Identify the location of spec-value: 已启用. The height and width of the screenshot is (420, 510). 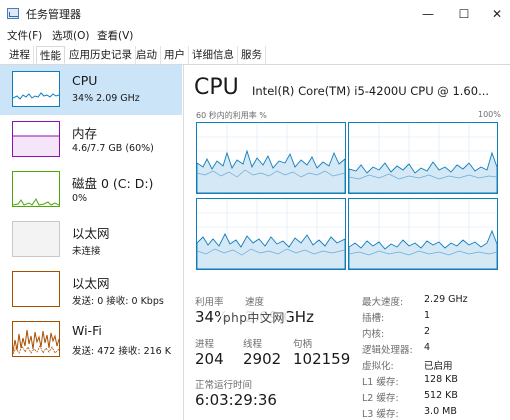
(438, 366).